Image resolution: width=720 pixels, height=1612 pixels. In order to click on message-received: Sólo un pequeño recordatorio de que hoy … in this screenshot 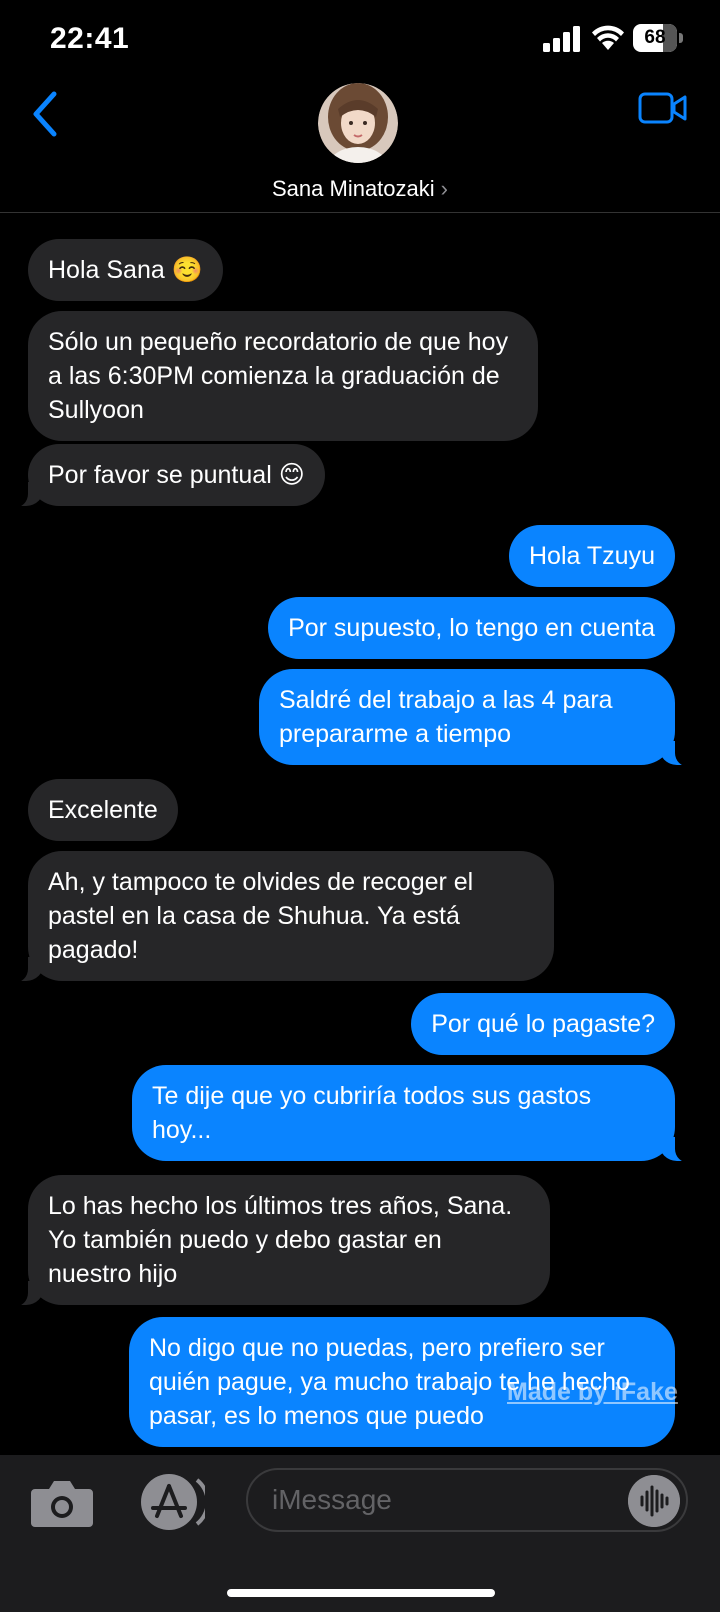, I will do `click(283, 376)`.